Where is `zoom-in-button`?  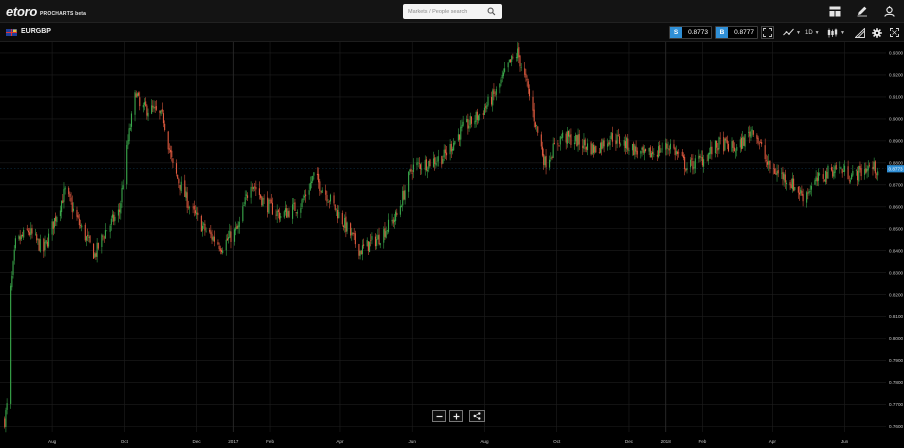 zoom-in-button is located at coordinates (456, 416).